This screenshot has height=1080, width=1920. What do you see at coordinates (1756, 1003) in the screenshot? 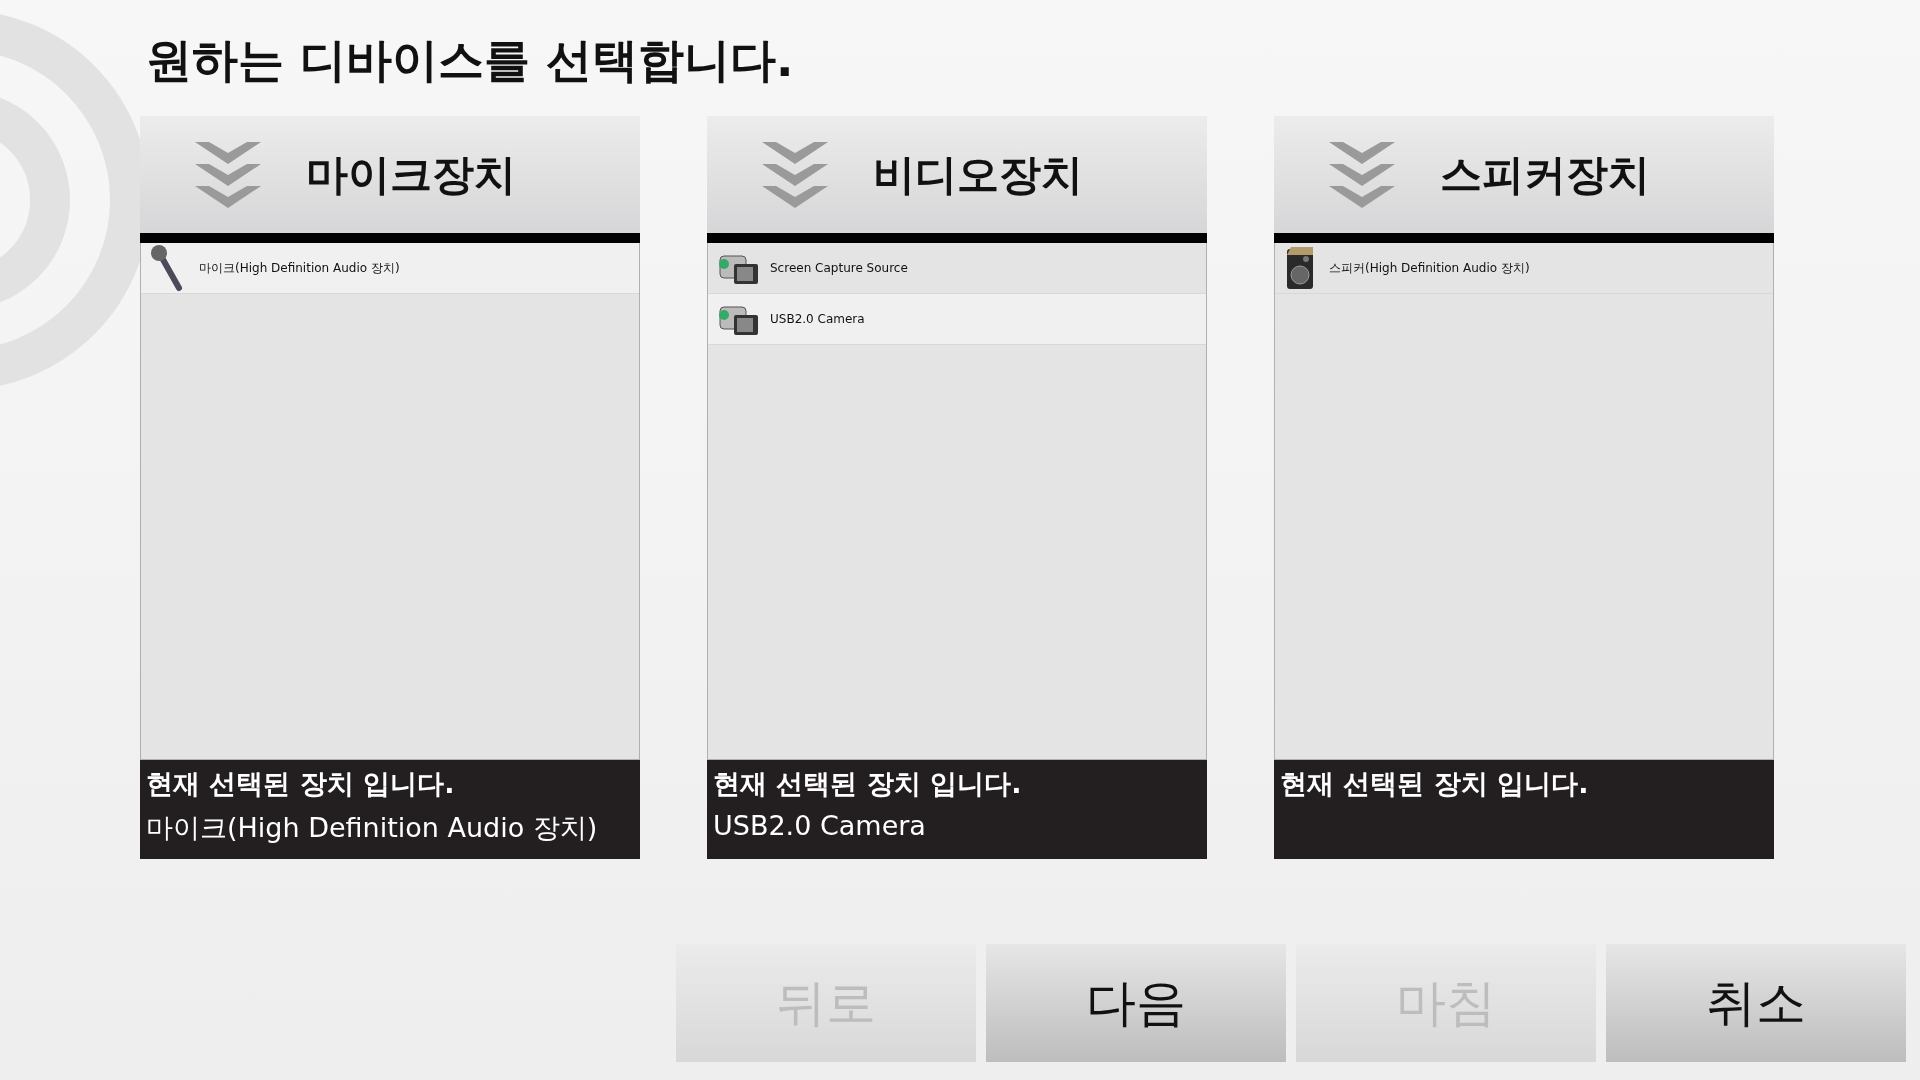
I see `wizard-button: 취소` at bounding box center [1756, 1003].